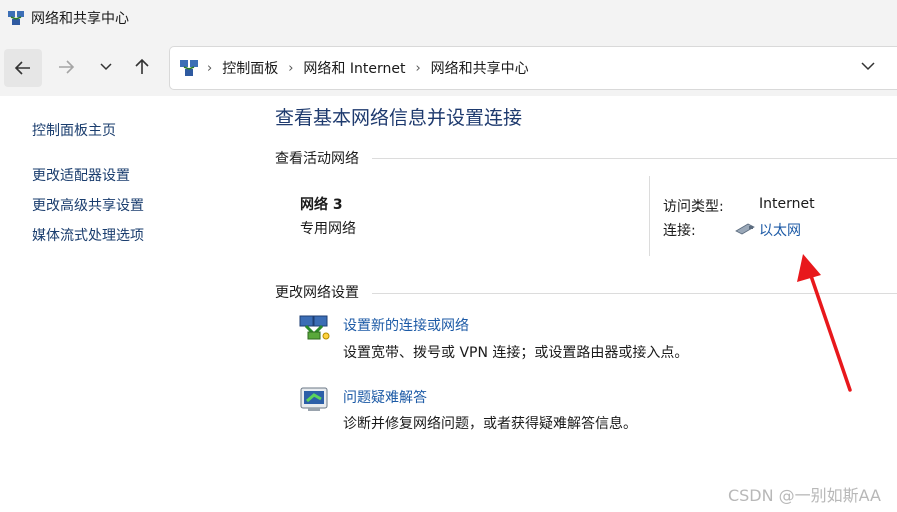 The image size is (897, 512). Describe the element at coordinates (780, 230) in the screenshot. I see `ethernet-connection-link: 以太网` at that location.